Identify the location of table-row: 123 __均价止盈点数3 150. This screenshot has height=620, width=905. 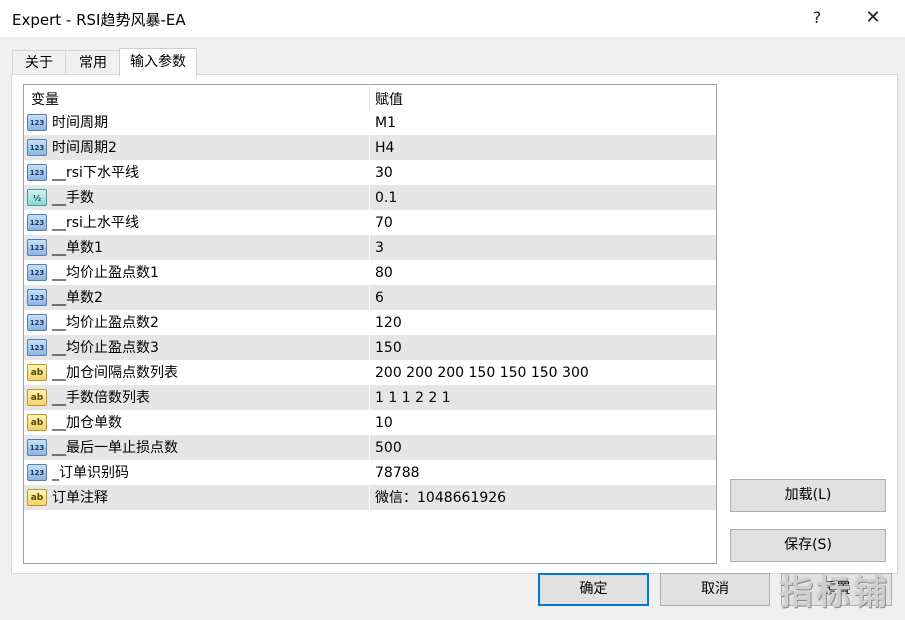
(370, 348).